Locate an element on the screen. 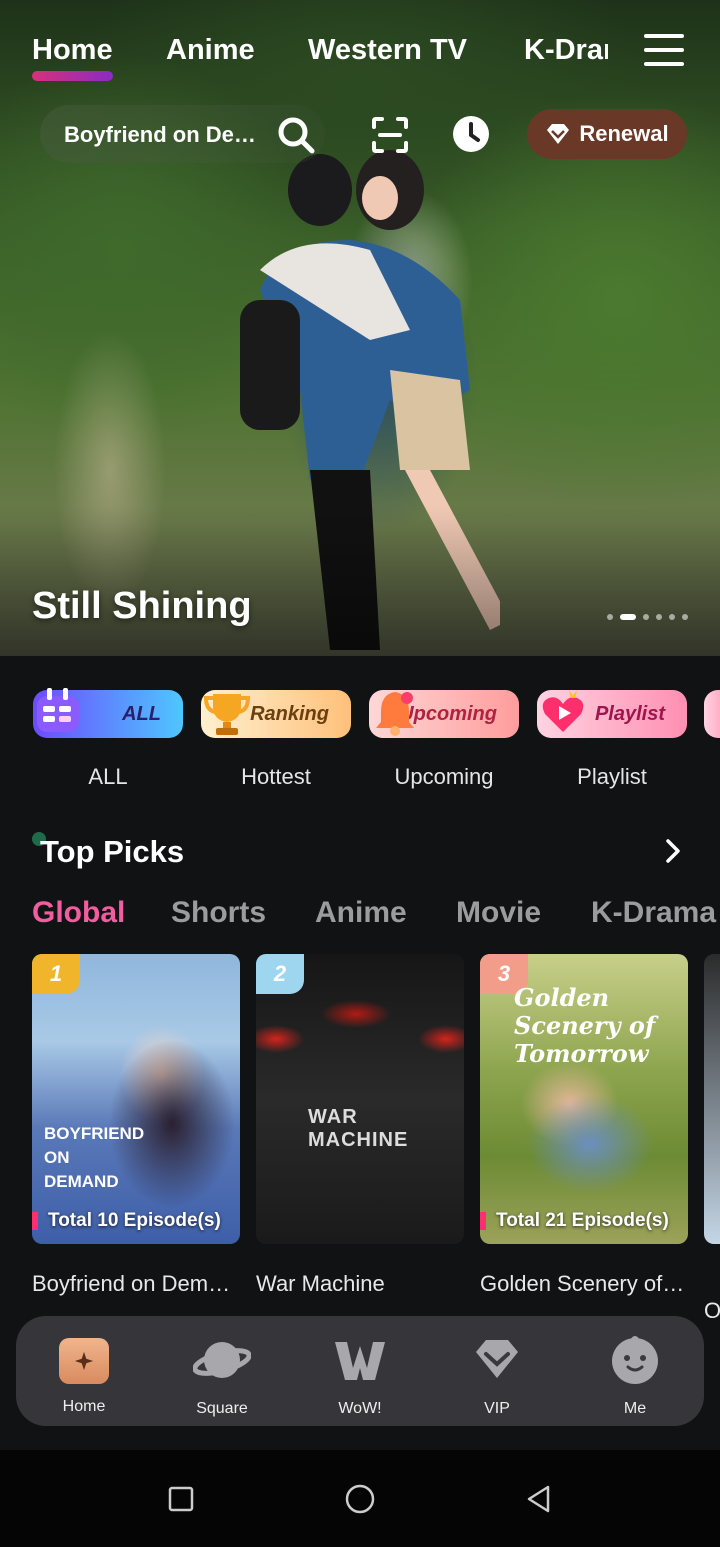  poster-logo-text: WAR MACHINE is located at coordinates (358, 1128).